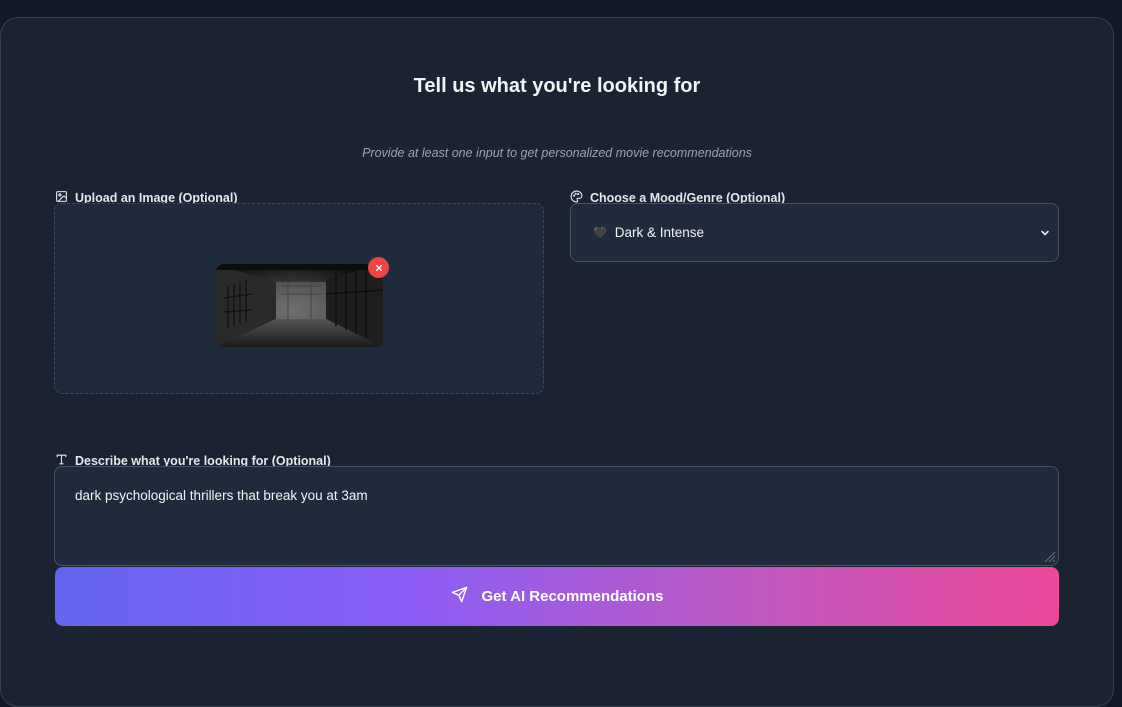 The width and height of the screenshot is (1122, 707). I want to click on image-dropzone, so click(299, 298).